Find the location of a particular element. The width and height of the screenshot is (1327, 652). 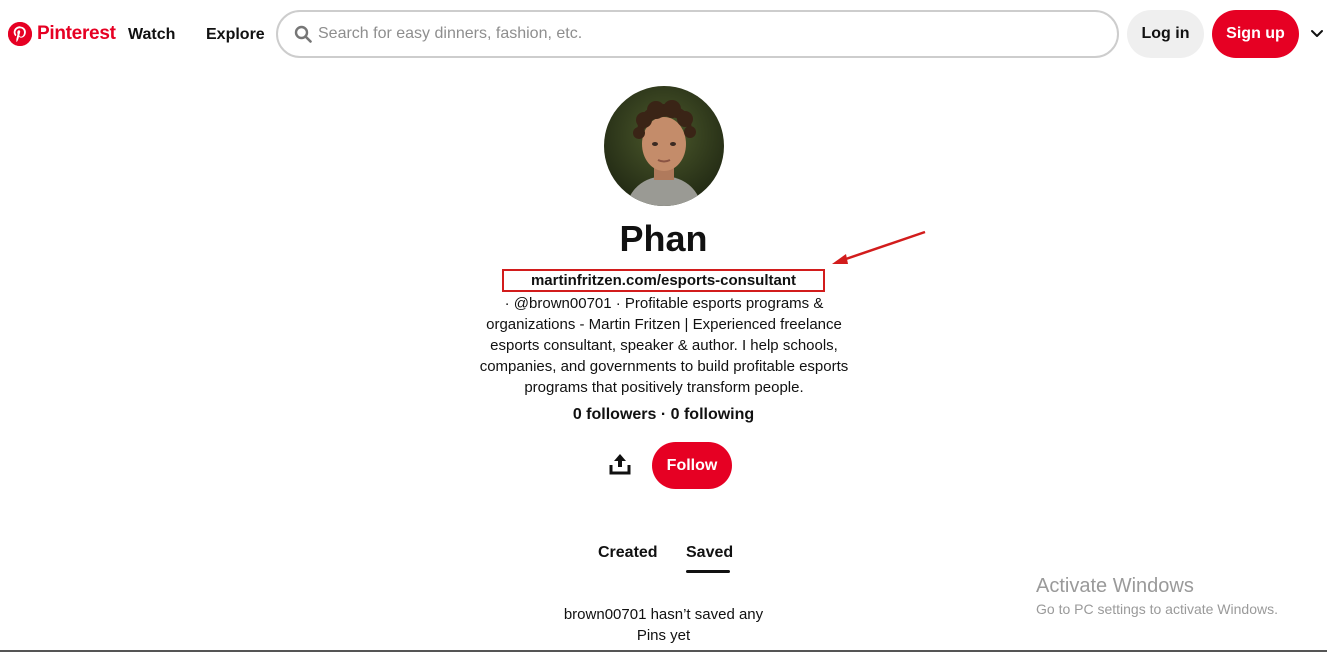

search-icon is located at coordinates (303, 34).